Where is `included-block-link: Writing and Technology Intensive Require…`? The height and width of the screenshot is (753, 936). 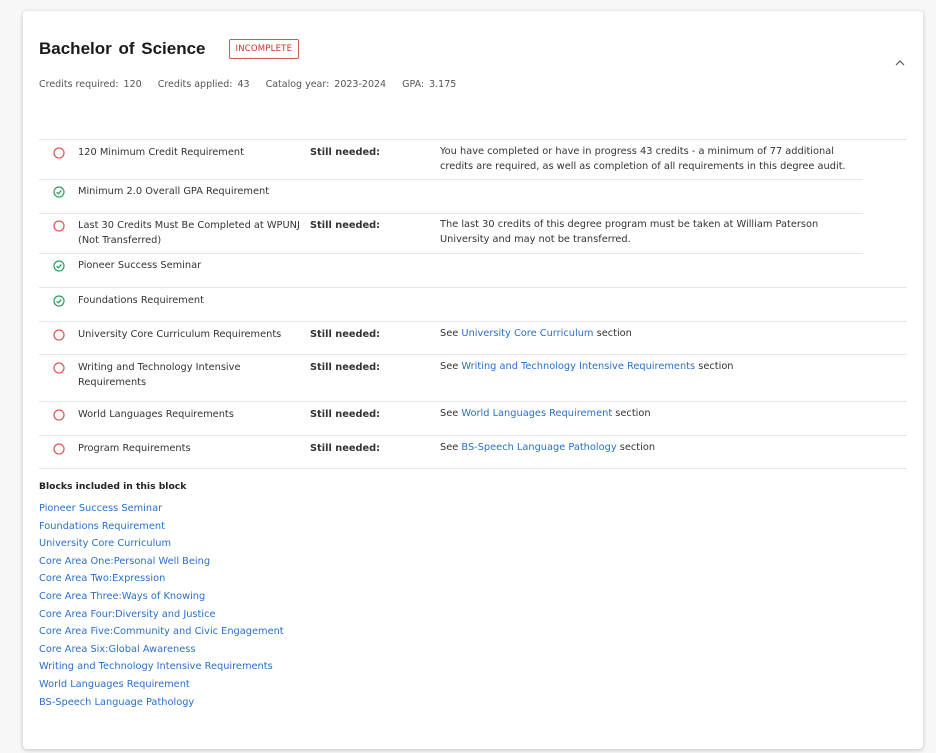 included-block-link: Writing and Technology Intensive Require… is located at coordinates (161, 667).